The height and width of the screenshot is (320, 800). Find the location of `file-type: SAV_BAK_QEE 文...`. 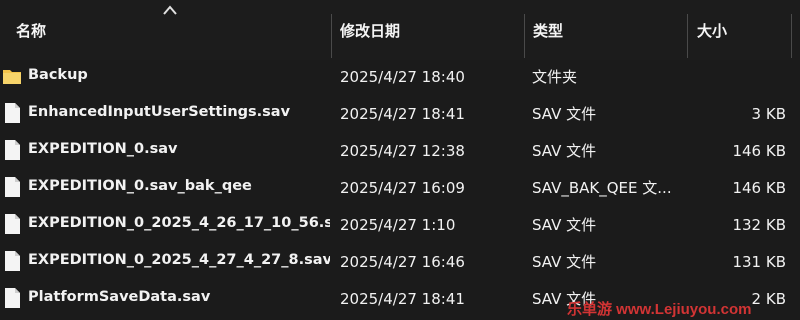

file-type: SAV_BAK_QEE 文... is located at coordinates (602, 188).